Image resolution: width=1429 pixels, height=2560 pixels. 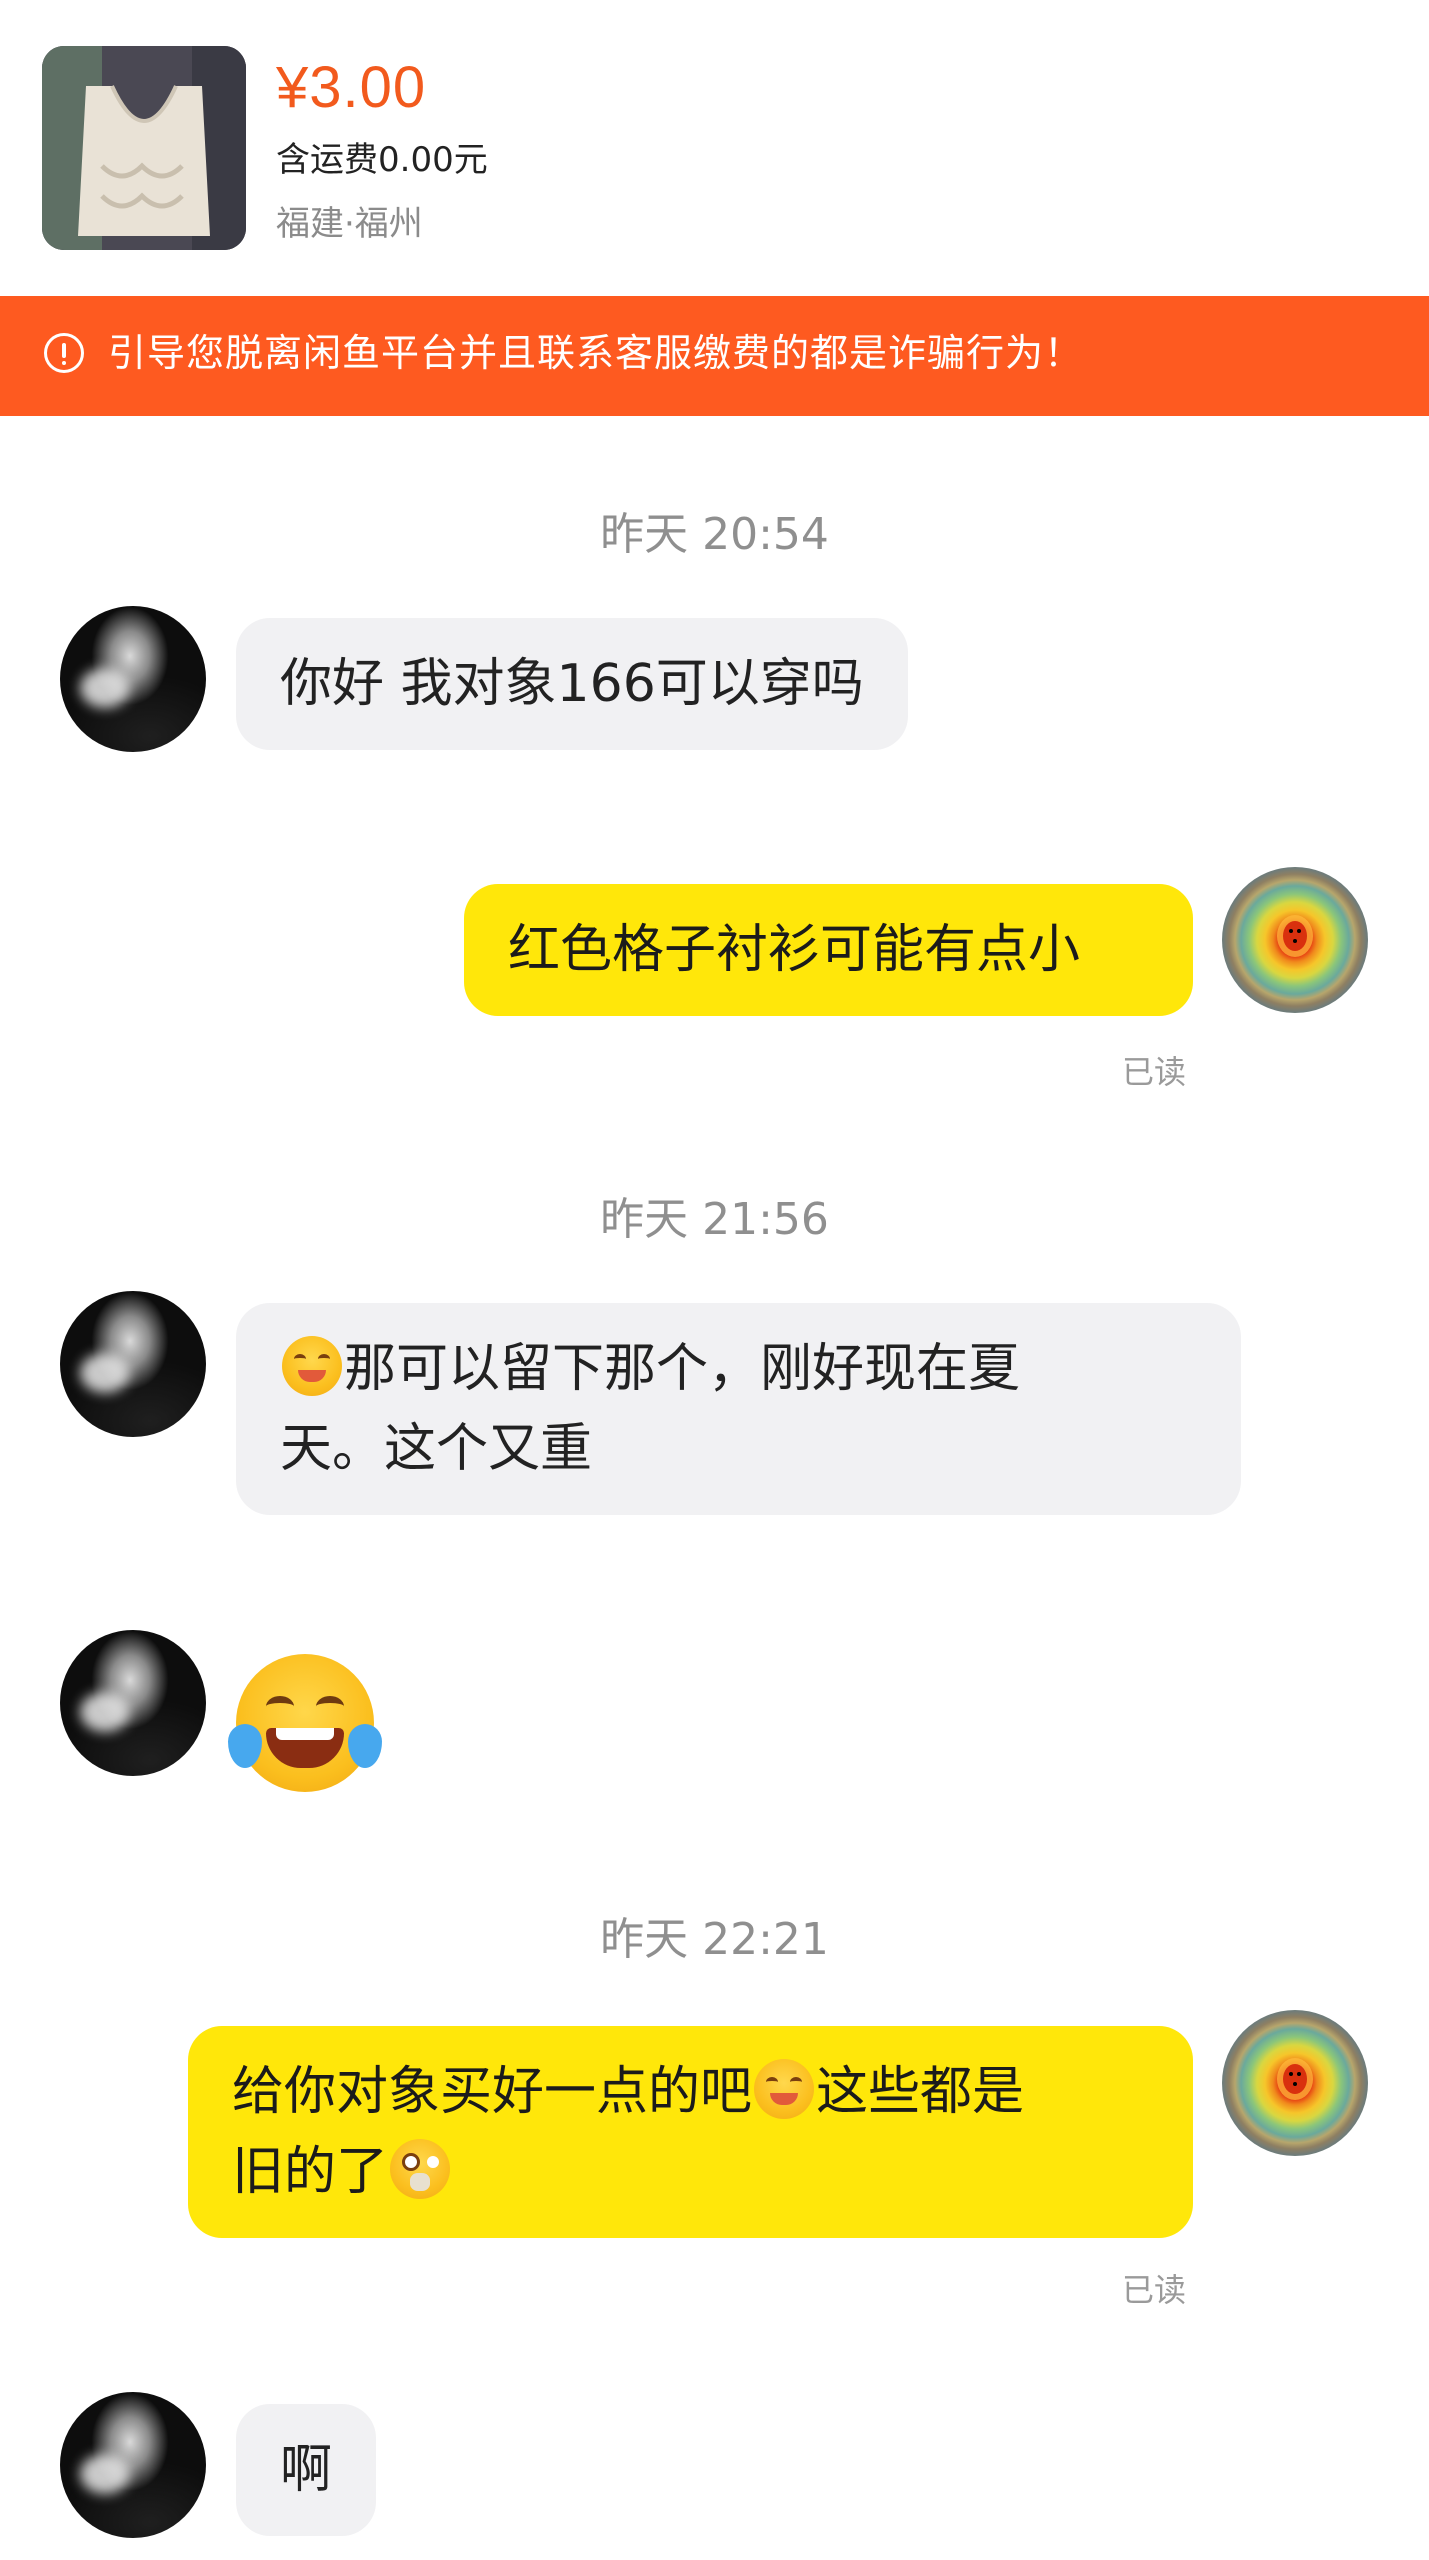 I want to click on message-text: 啊, so click(x=306, y=2470).